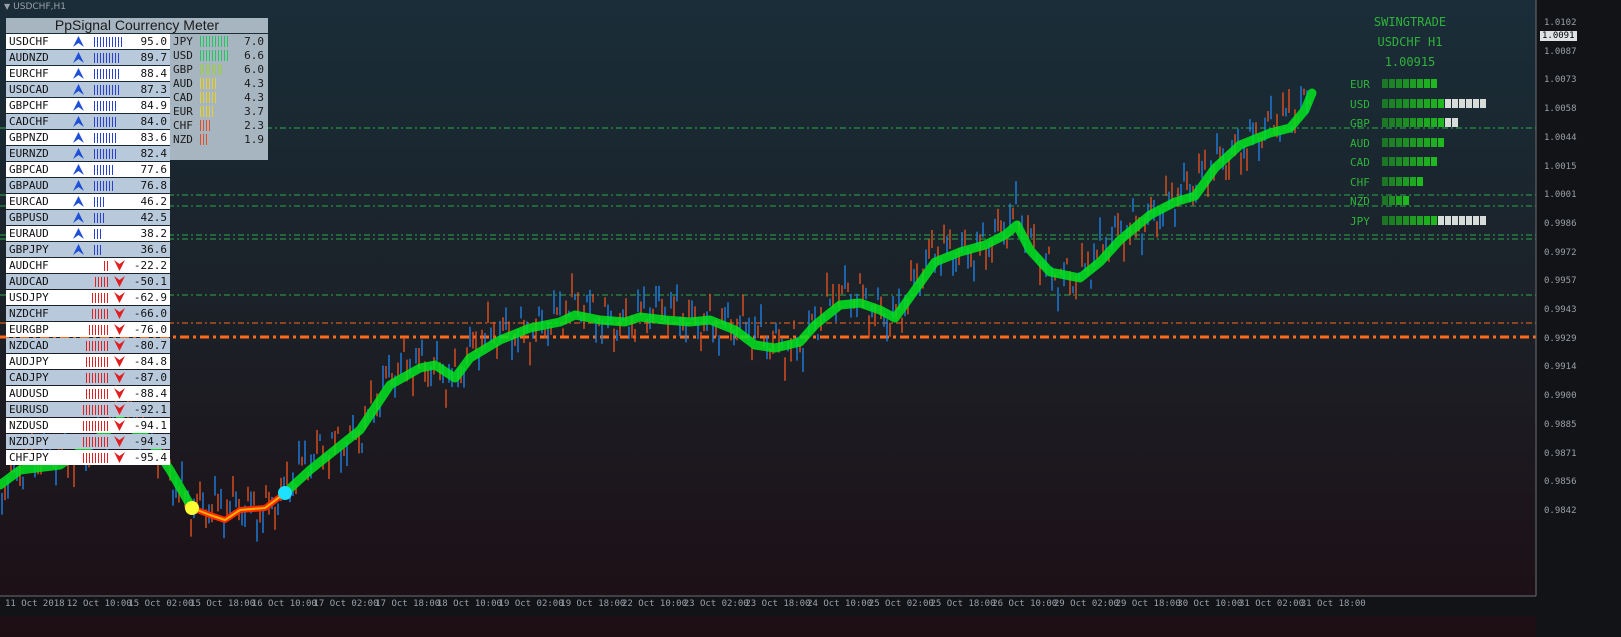  I want to click on pair-row-audusd: AUDUSD -88.4, so click(88, 393).